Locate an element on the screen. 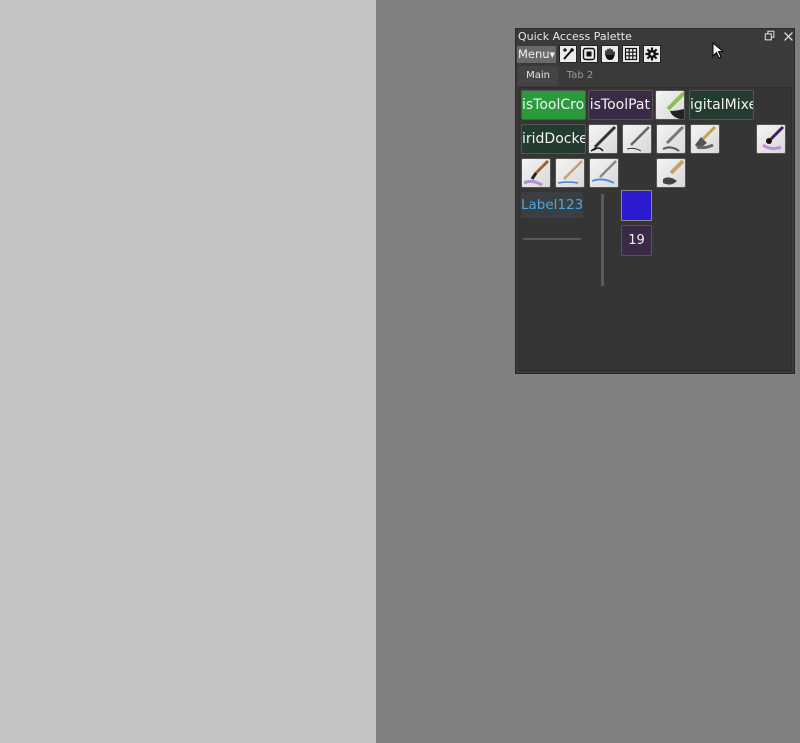 The height and width of the screenshot is (743, 800). palette-titlebar: Quick Access Palette is located at coordinates (655, 37).